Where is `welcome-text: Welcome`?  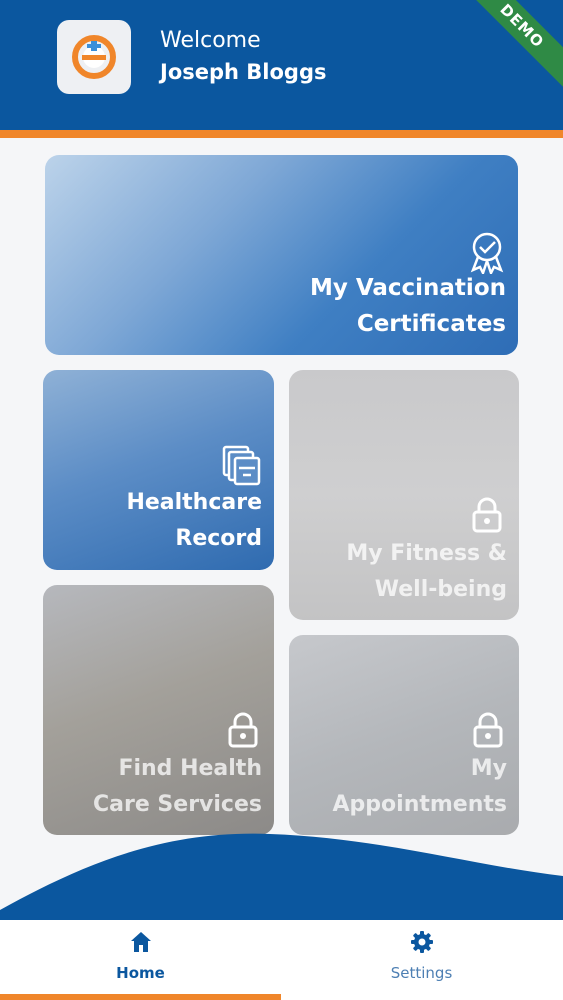 welcome-text: Welcome is located at coordinates (210, 40).